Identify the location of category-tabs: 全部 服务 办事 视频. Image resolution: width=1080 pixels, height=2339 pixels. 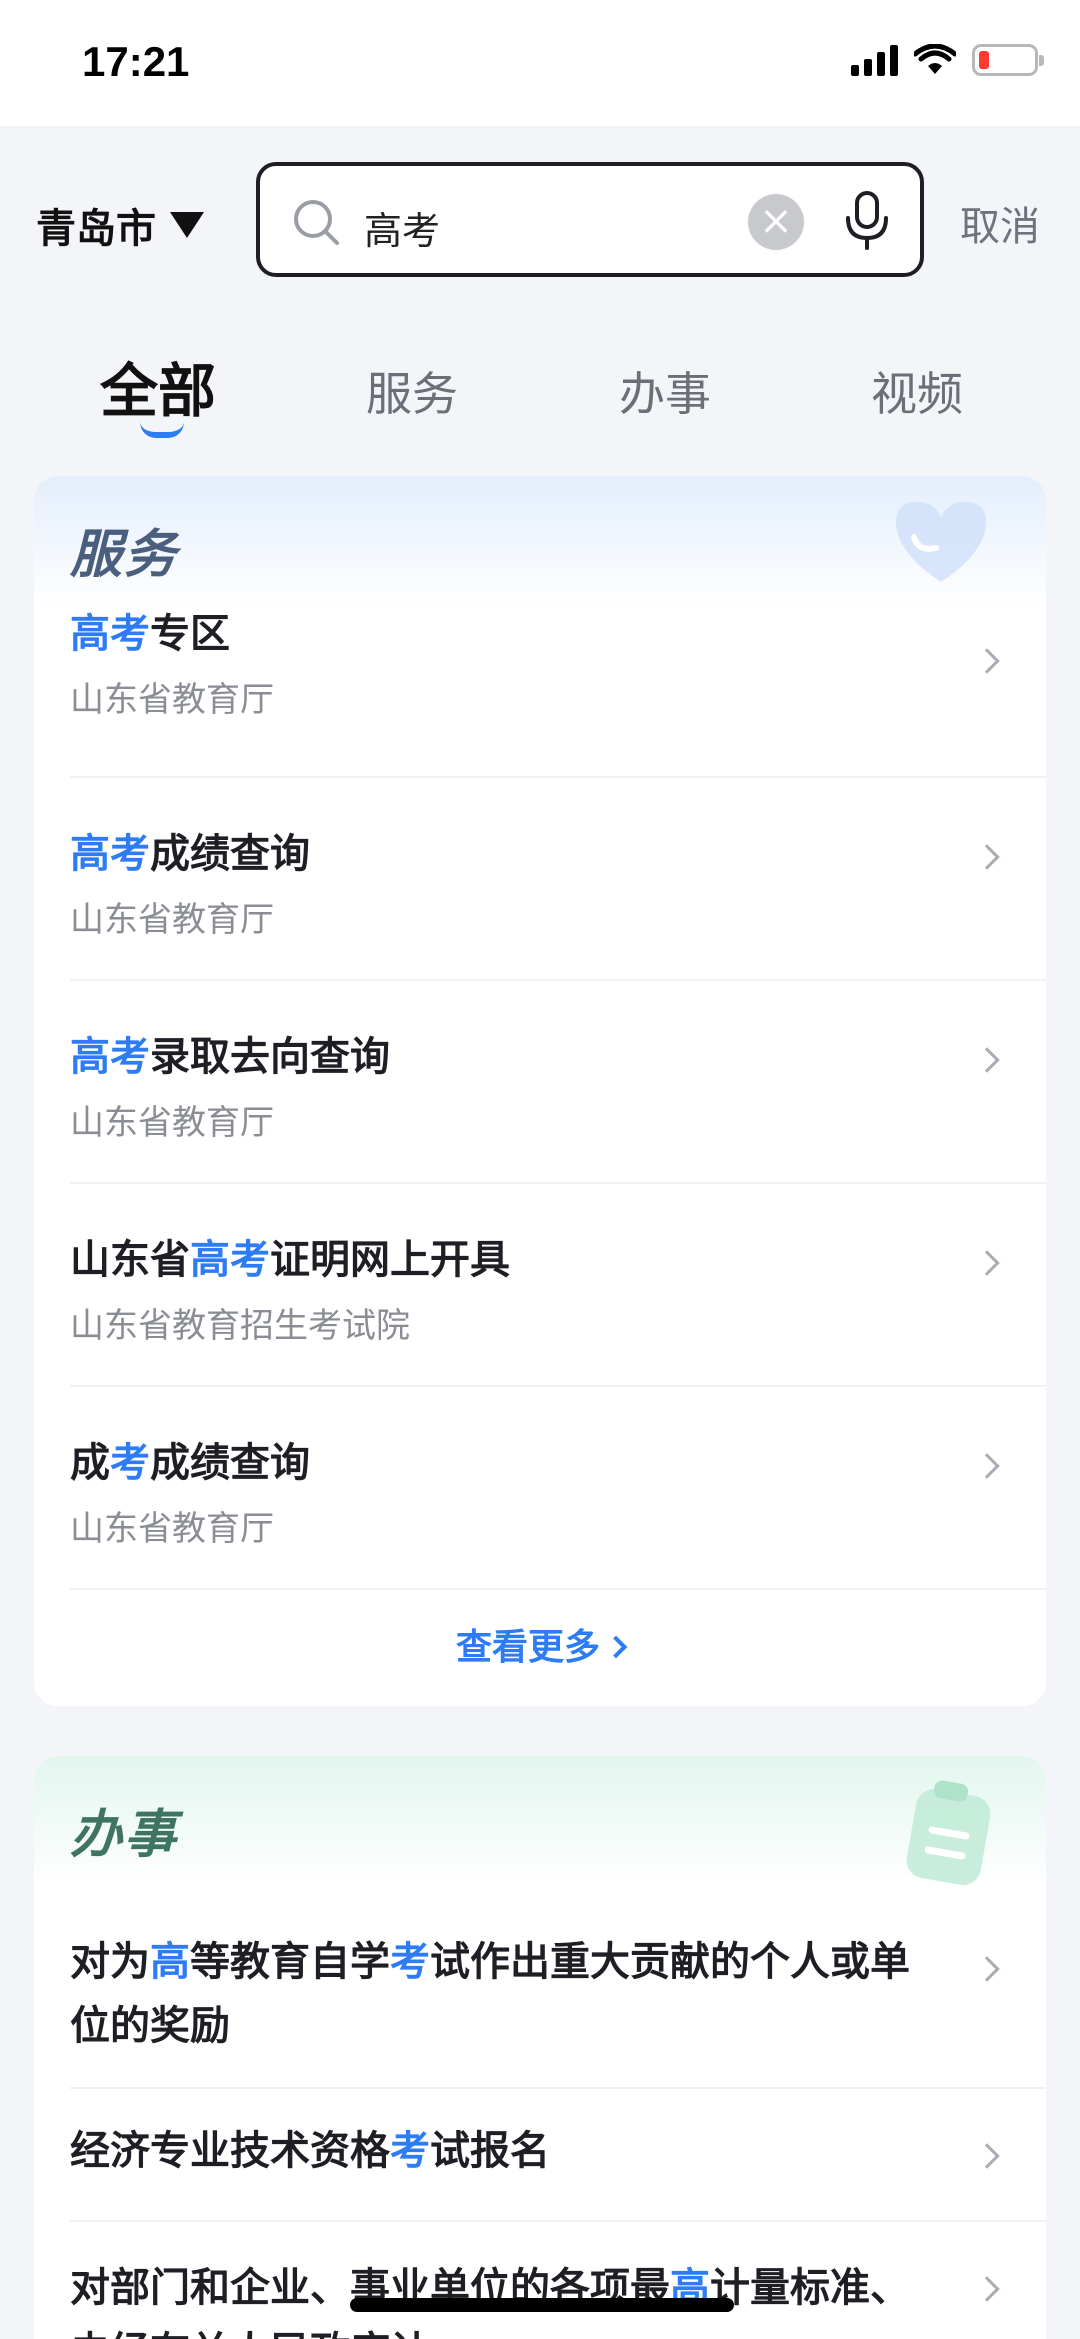
(540, 390).